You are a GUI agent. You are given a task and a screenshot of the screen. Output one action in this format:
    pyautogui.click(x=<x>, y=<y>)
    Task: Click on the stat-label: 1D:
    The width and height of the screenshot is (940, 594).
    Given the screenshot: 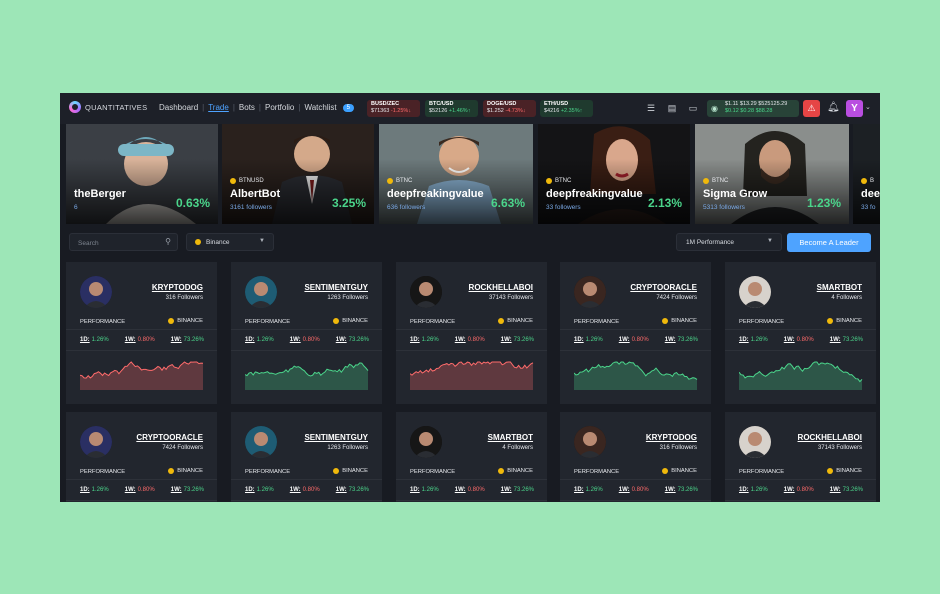 What is the action you would take?
    pyautogui.click(x=744, y=490)
    